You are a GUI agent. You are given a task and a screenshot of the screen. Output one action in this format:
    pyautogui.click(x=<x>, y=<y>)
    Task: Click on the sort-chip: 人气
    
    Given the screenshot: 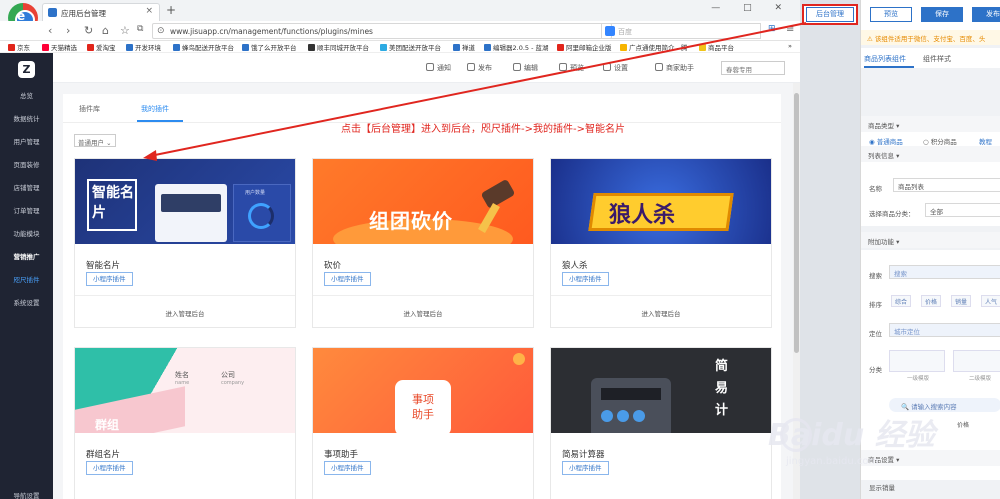 What is the action you would take?
    pyautogui.click(x=990, y=301)
    